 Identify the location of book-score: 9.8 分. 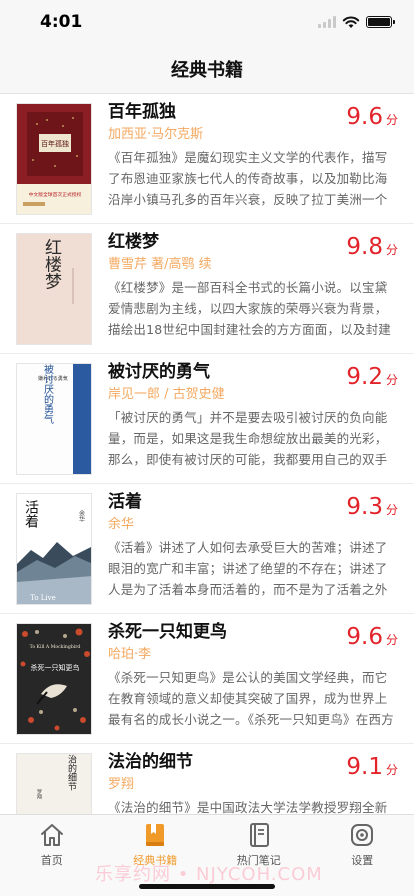
(372, 247).